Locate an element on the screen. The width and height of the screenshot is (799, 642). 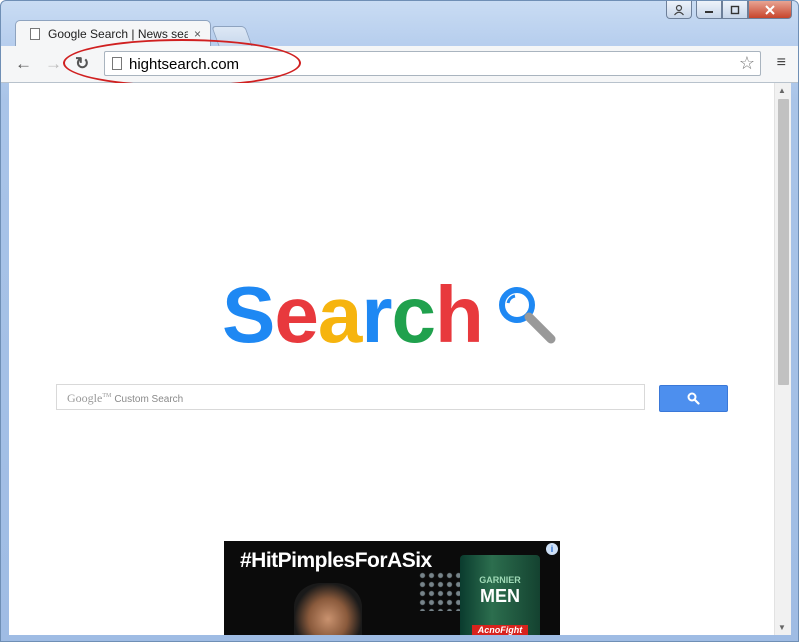
page-icon is located at coordinates (35, 34).